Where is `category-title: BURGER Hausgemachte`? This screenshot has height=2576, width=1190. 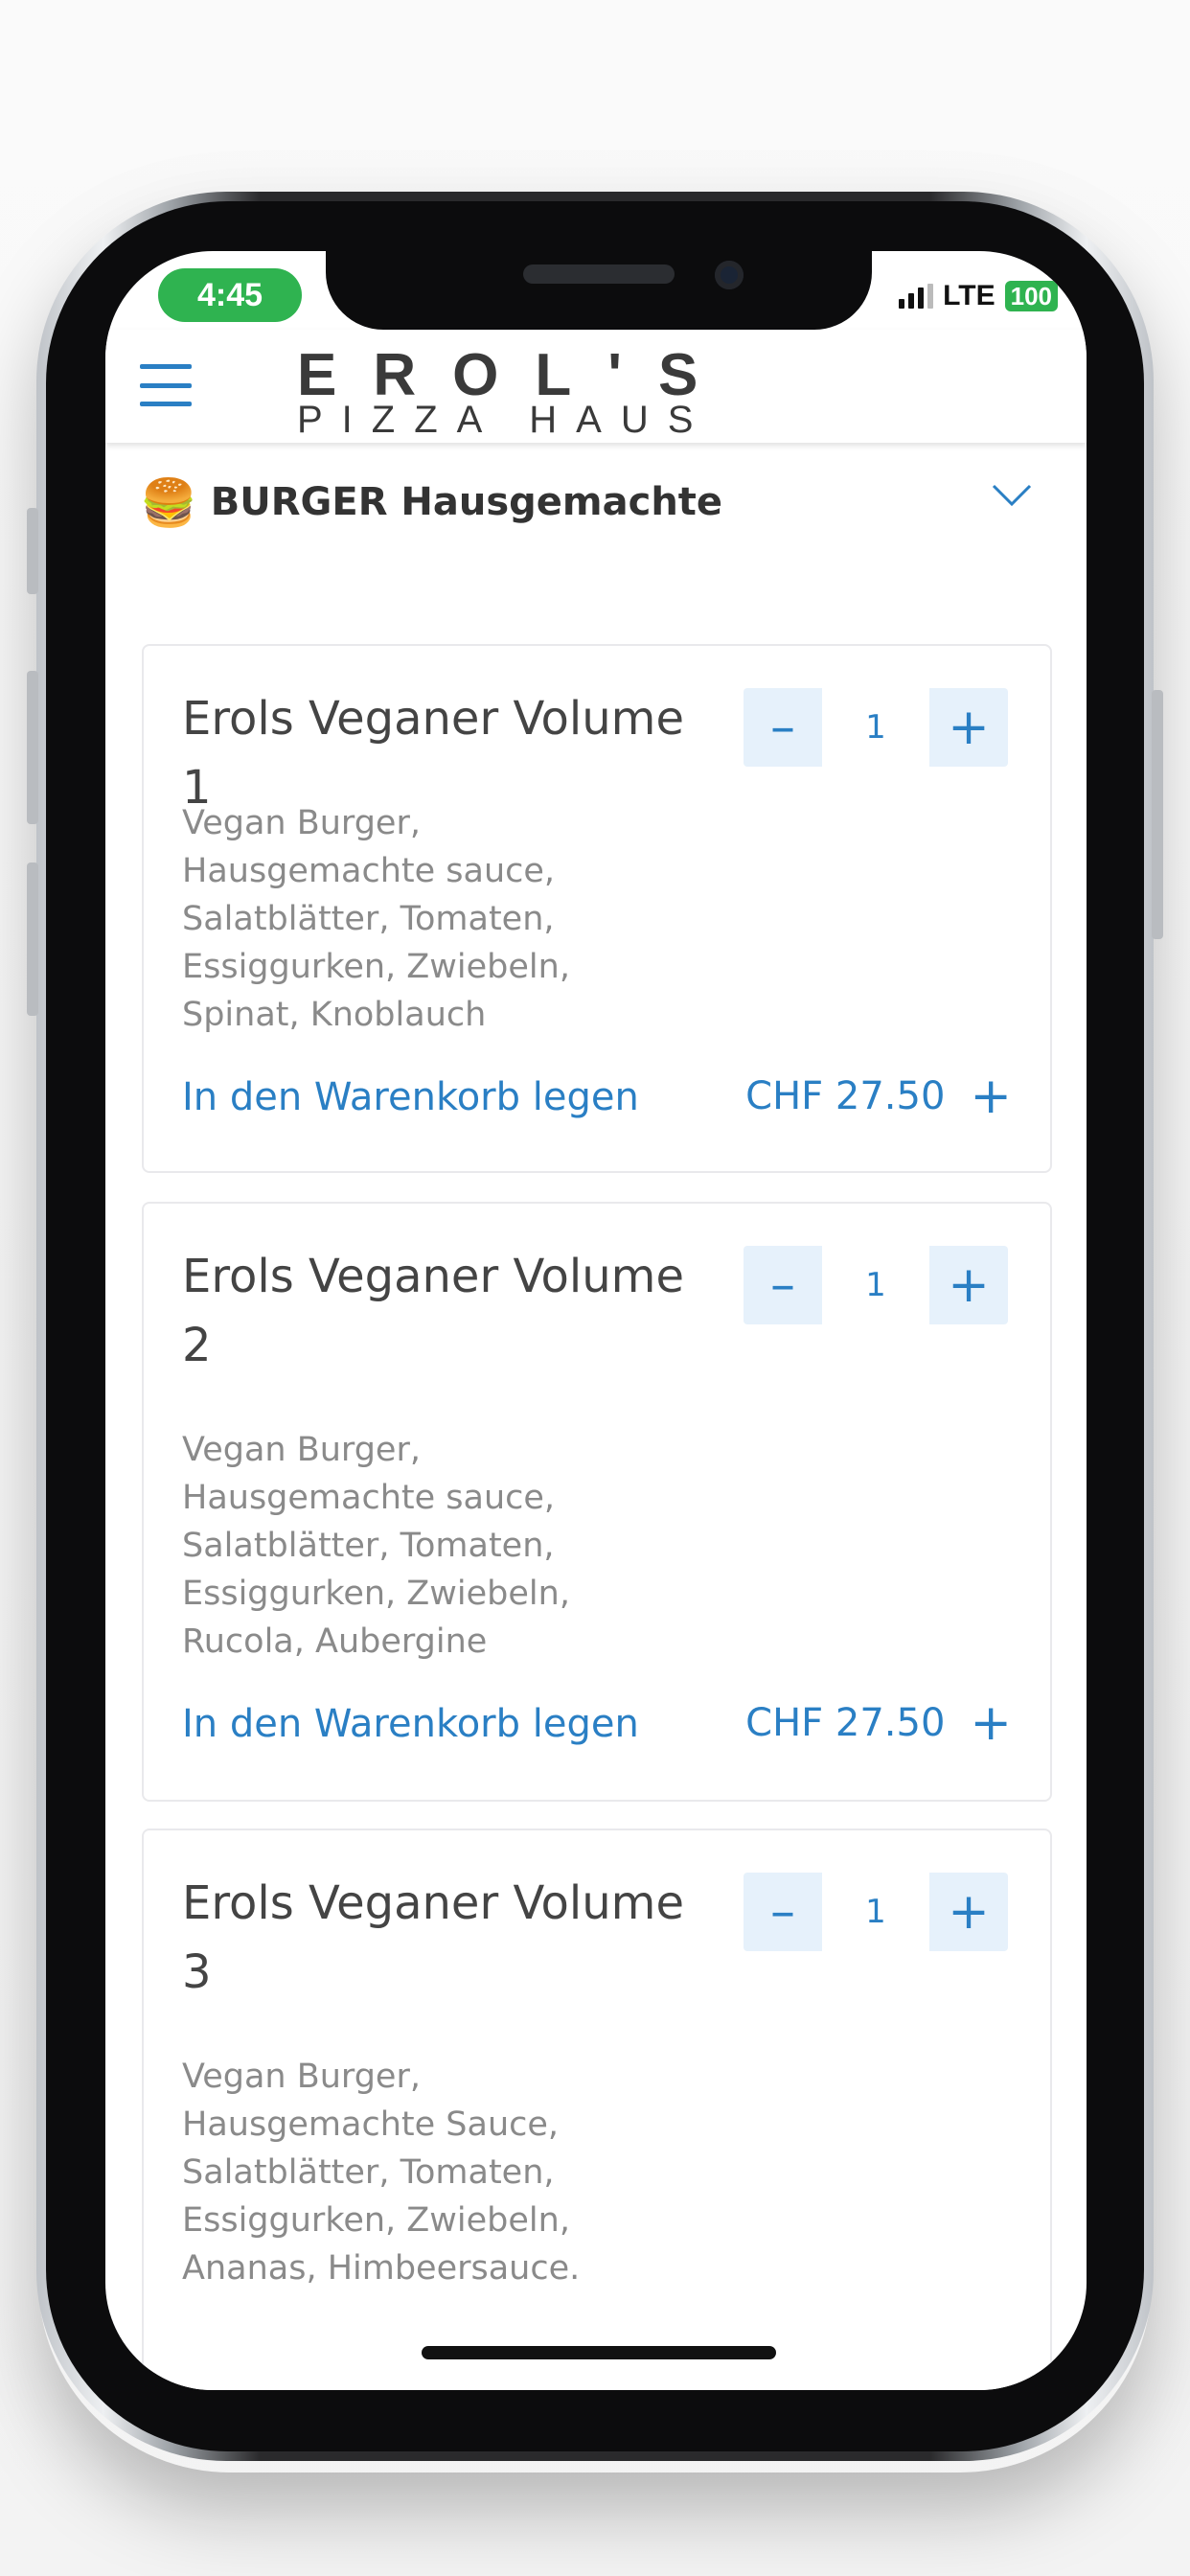 category-title: BURGER Hausgemachte is located at coordinates (467, 502).